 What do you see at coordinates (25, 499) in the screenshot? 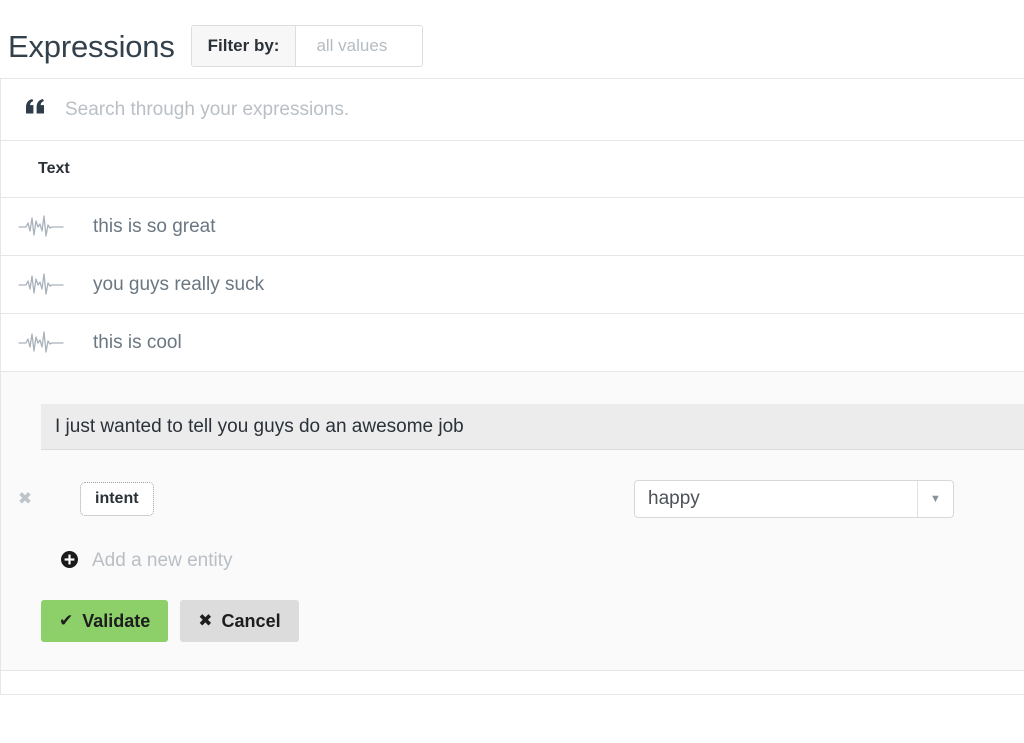
I see `remove-entity-icon: ✖` at bounding box center [25, 499].